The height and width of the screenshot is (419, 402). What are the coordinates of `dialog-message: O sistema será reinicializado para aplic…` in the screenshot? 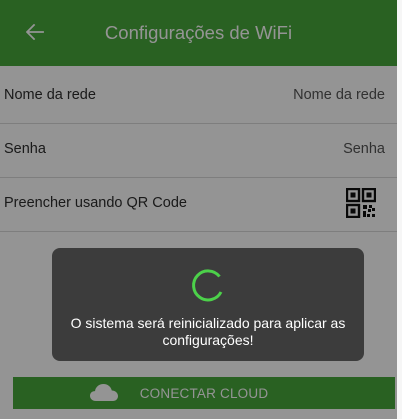 It's located at (208, 331).